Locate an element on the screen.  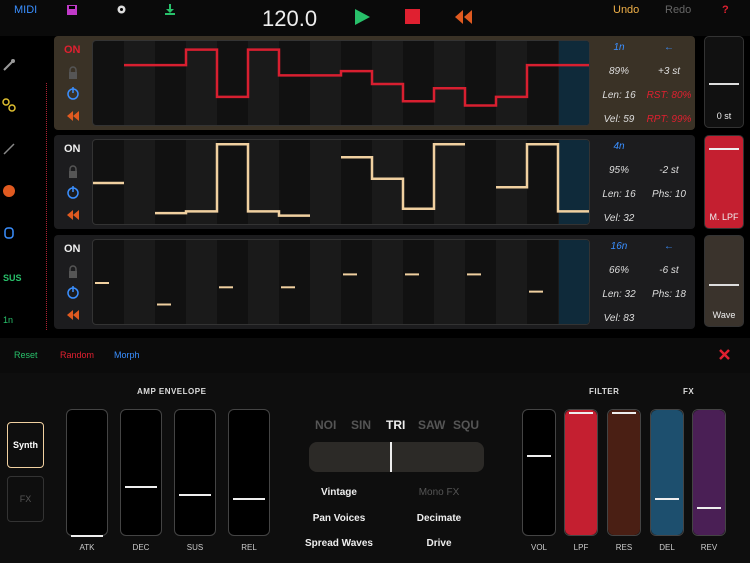
reset-button: Reset is located at coordinates (26, 355).